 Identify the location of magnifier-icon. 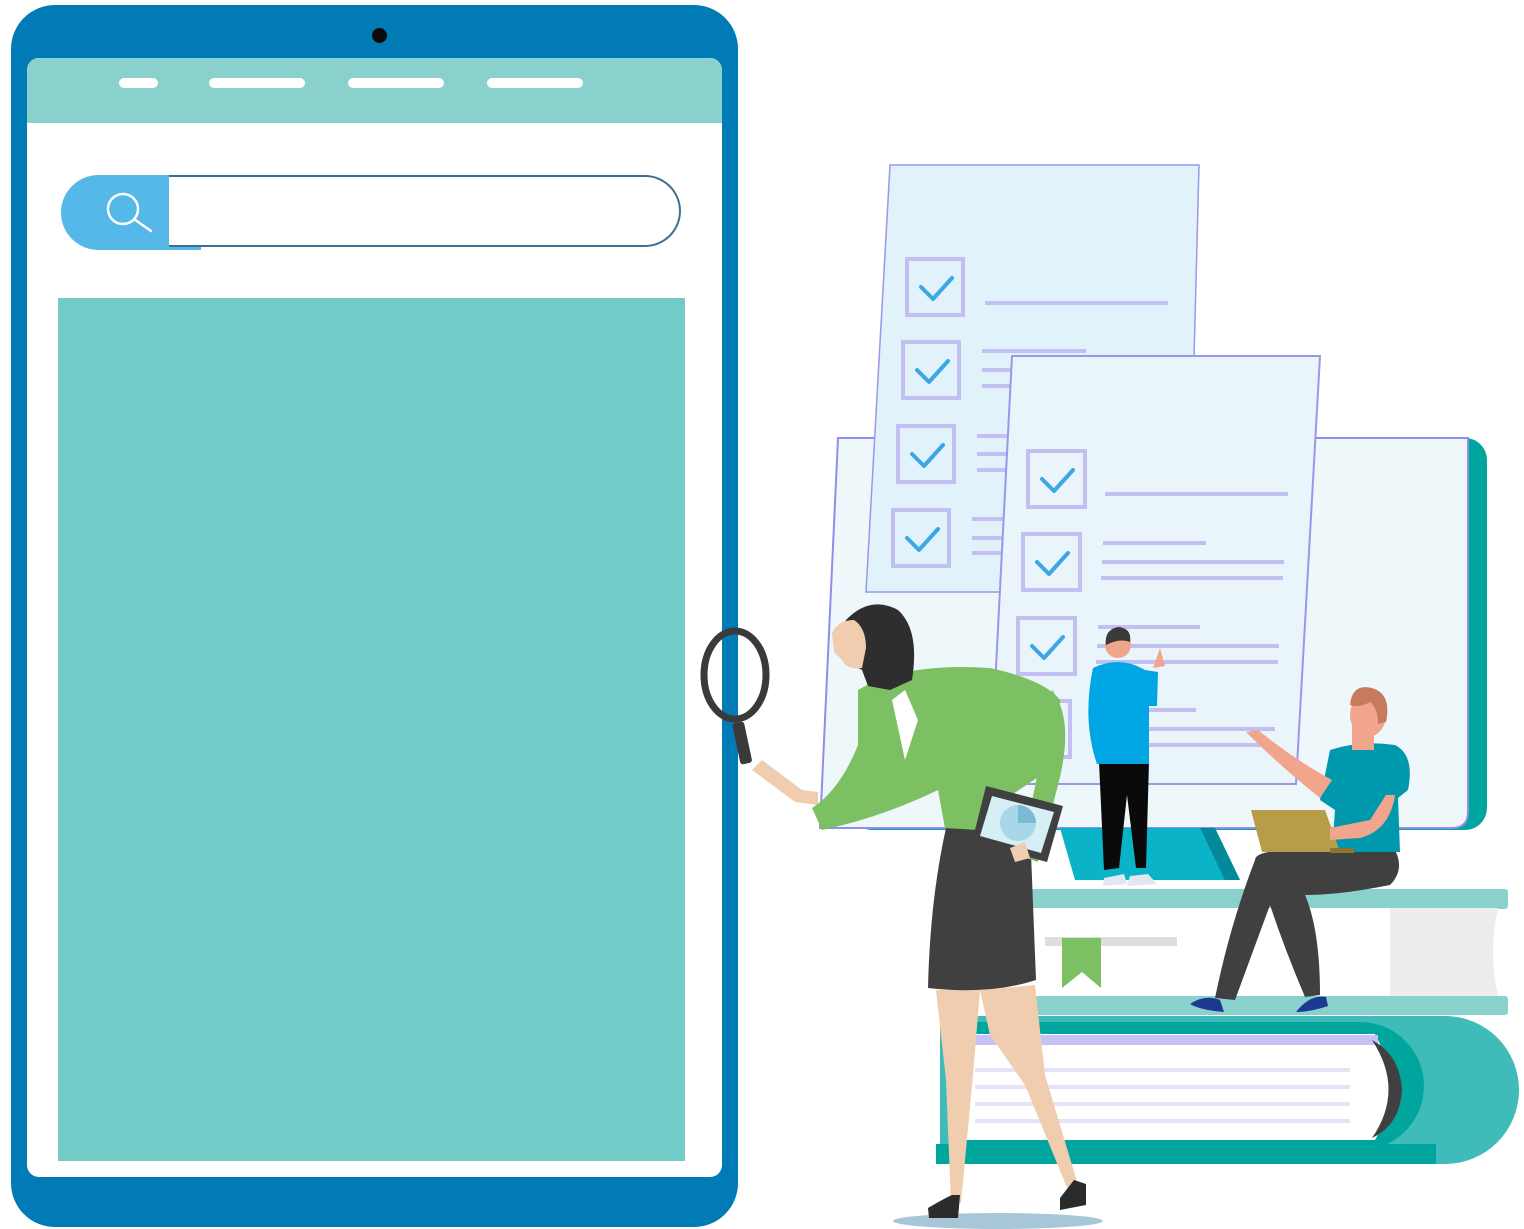
(735, 696).